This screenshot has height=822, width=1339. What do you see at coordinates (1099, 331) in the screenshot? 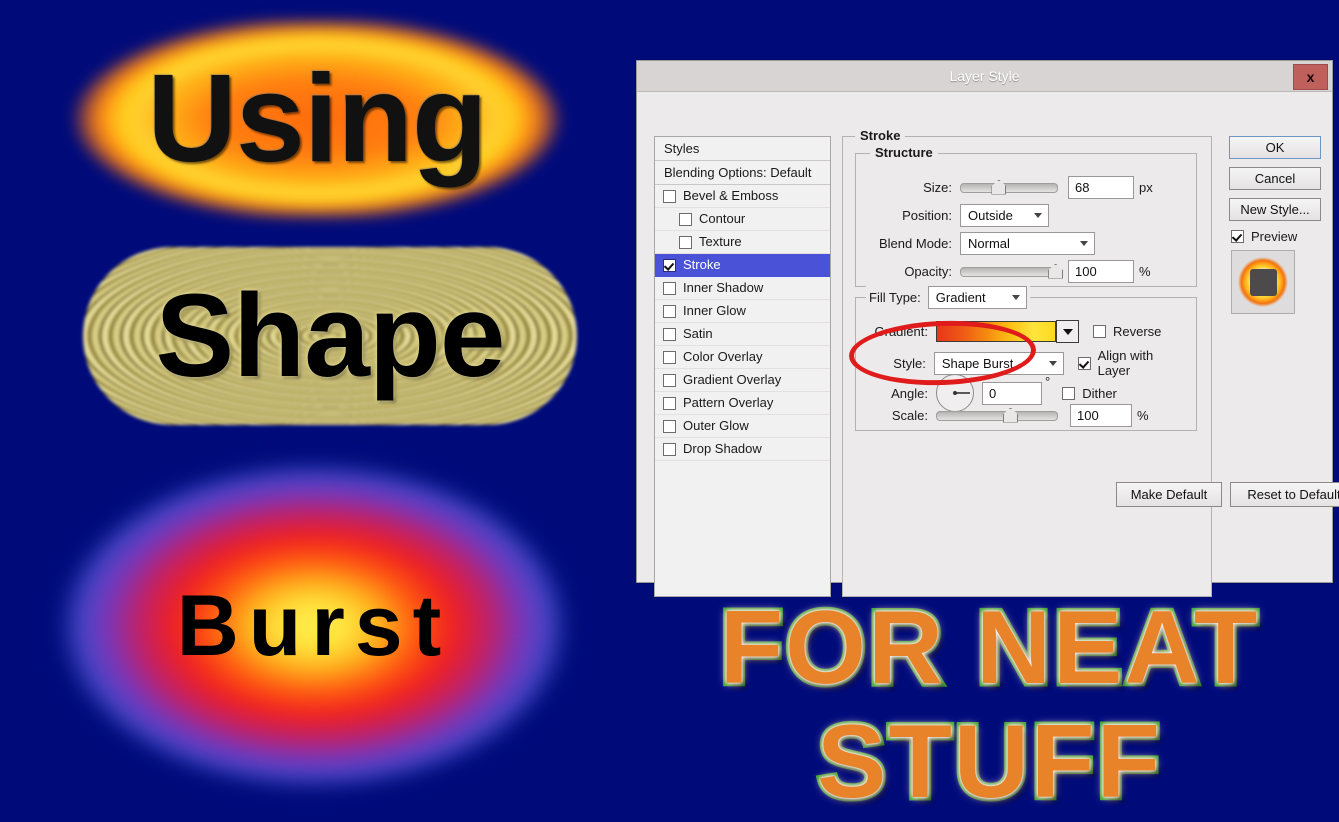
I see `reverse-checkbox` at bounding box center [1099, 331].